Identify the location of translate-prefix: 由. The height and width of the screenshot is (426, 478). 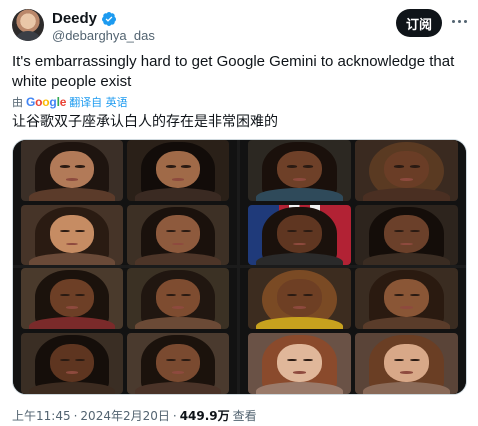
(17, 102).